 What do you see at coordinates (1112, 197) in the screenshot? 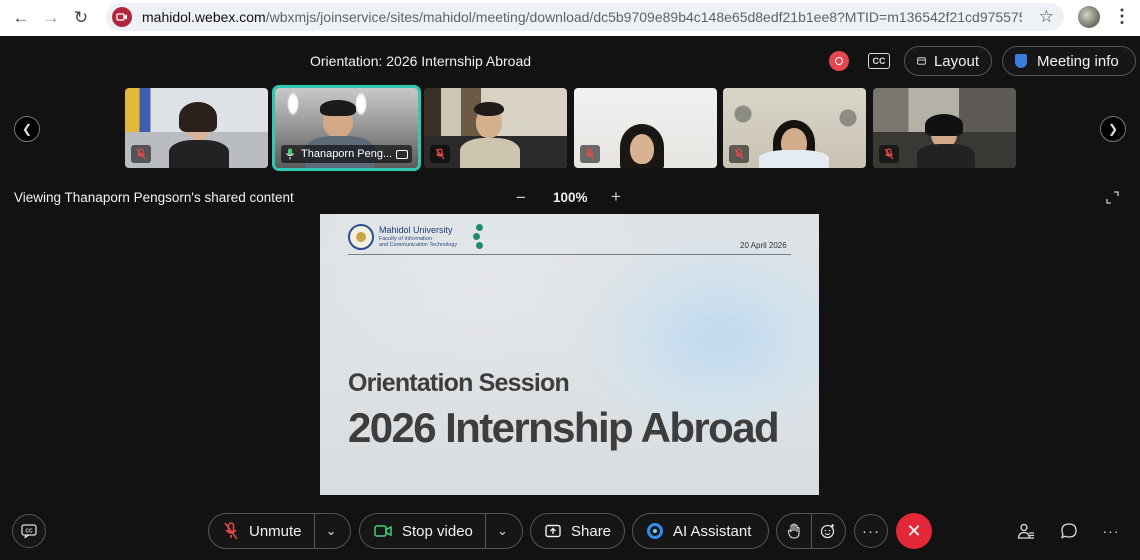
I see `expand-icon` at bounding box center [1112, 197].